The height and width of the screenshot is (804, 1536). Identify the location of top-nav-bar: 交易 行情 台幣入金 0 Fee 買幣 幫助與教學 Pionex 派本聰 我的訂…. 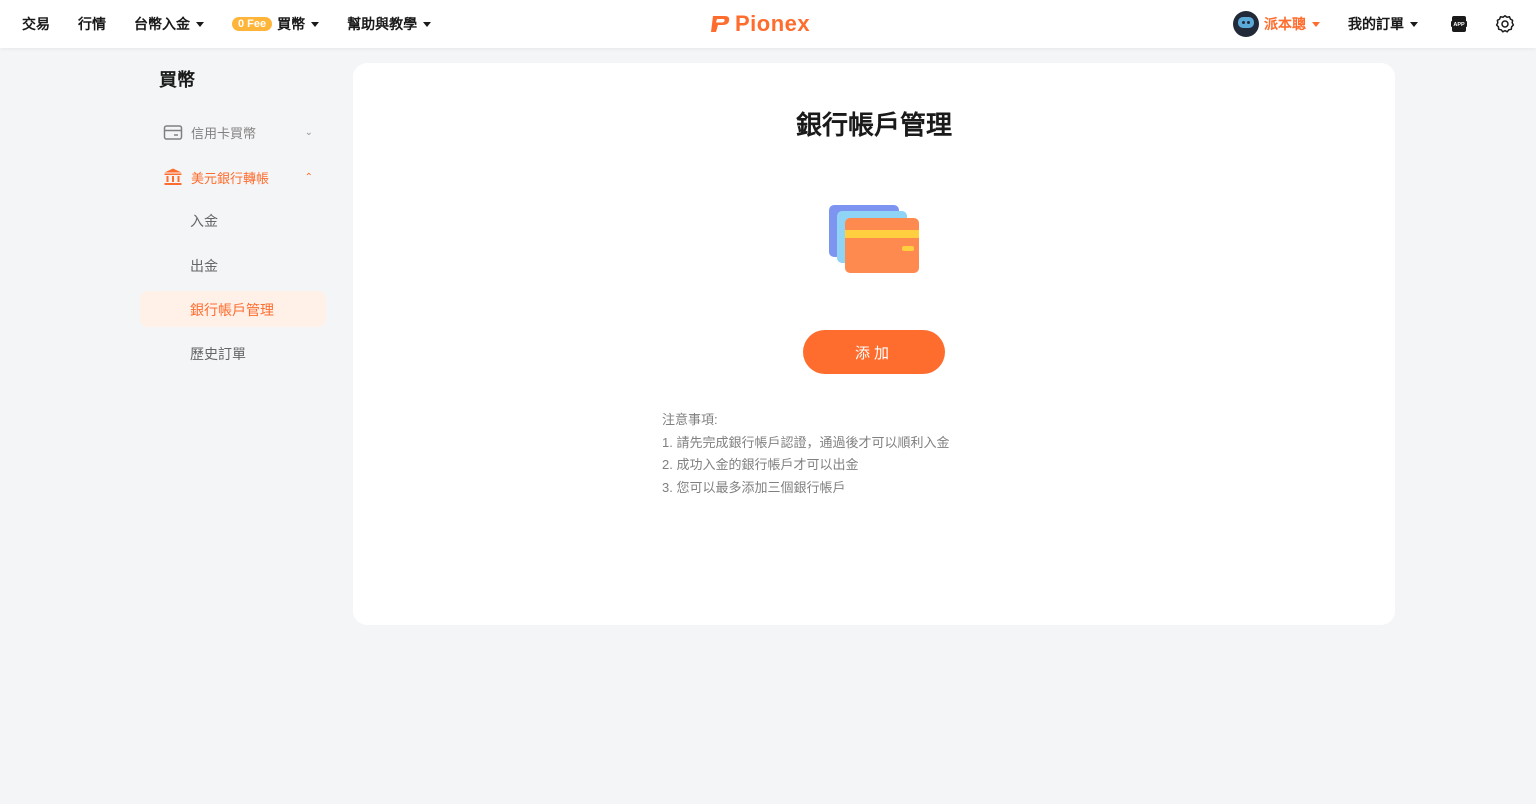
(768, 24).